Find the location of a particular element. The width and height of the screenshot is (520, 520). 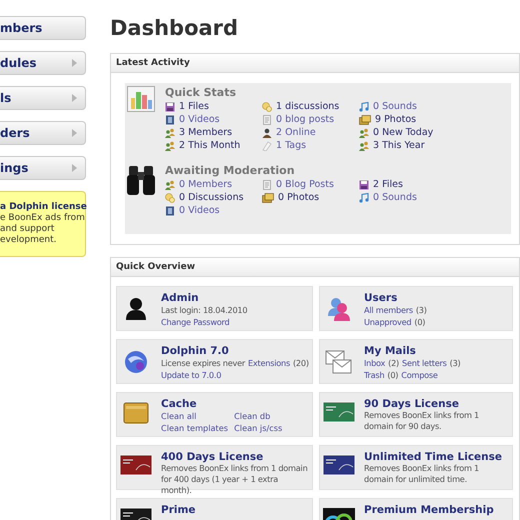

info-text: Last login: 18.04.2010 is located at coordinates (204, 310).